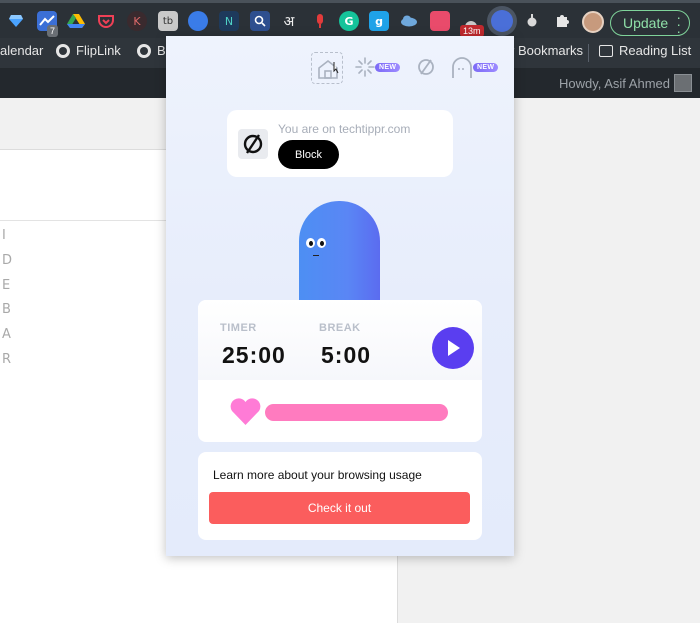 The width and height of the screenshot is (700, 623). What do you see at coordinates (683, 83) in the screenshot?
I see `user-avatar` at bounding box center [683, 83].